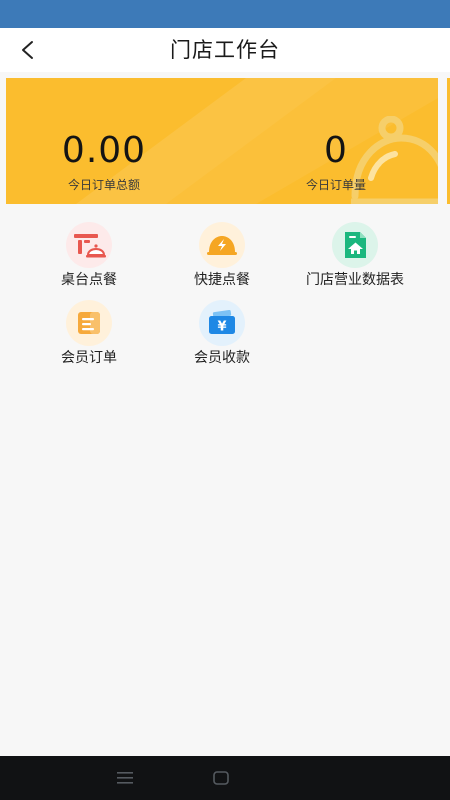 This screenshot has height=800, width=450. Describe the element at coordinates (222, 245) in the screenshot. I see `quick-order-cloche-icon` at that location.